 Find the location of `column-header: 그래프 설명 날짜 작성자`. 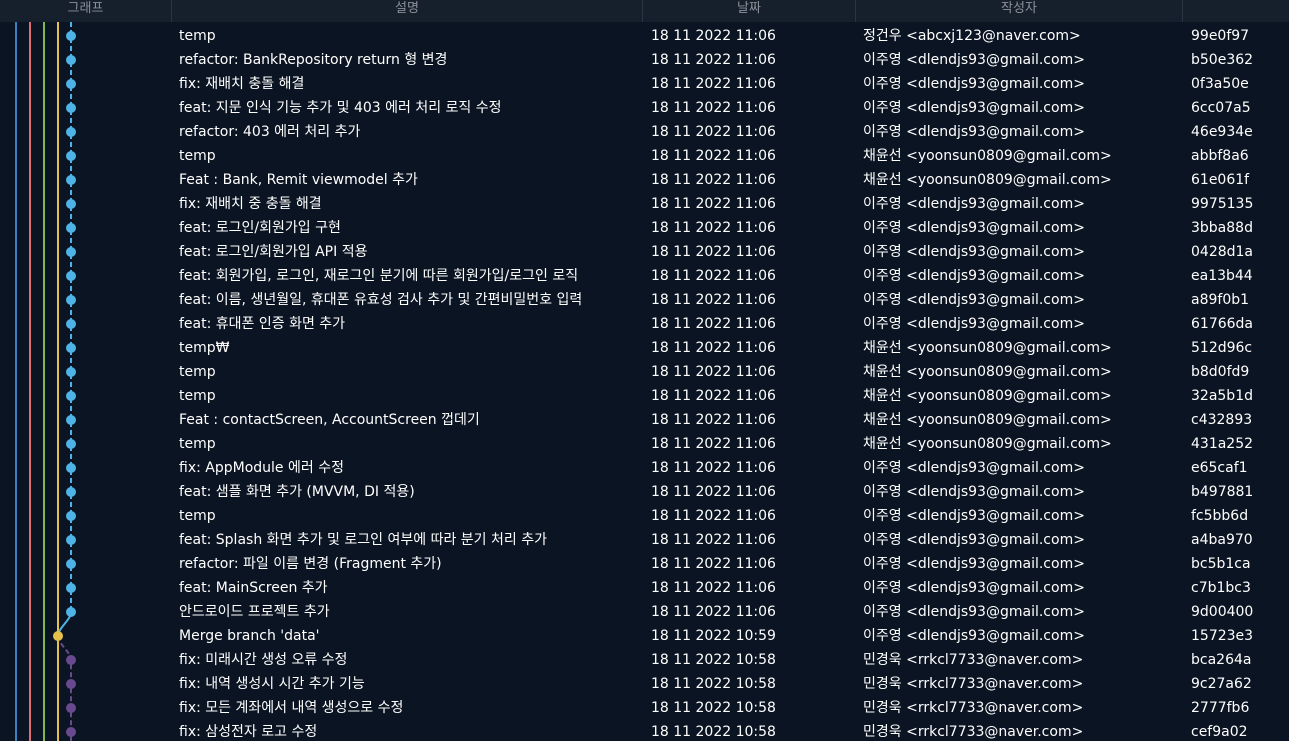

column-header: 그래프 설명 날짜 작성자 is located at coordinates (644, 11).